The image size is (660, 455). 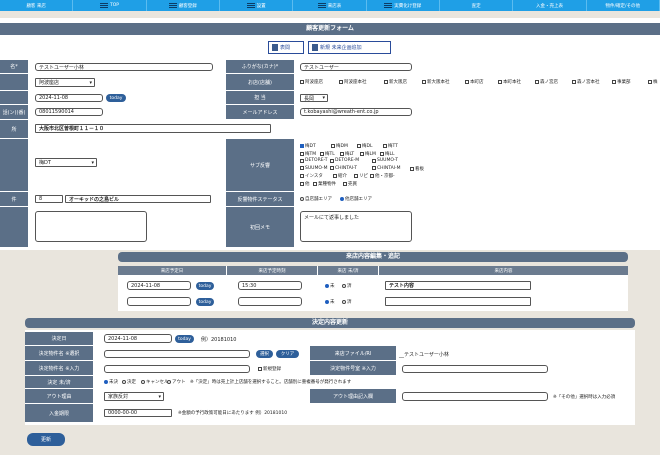 What do you see at coordinates (177, 369) in the screenshot?
I see `decision-prop-name2-input` at bounding box center [177, 369].